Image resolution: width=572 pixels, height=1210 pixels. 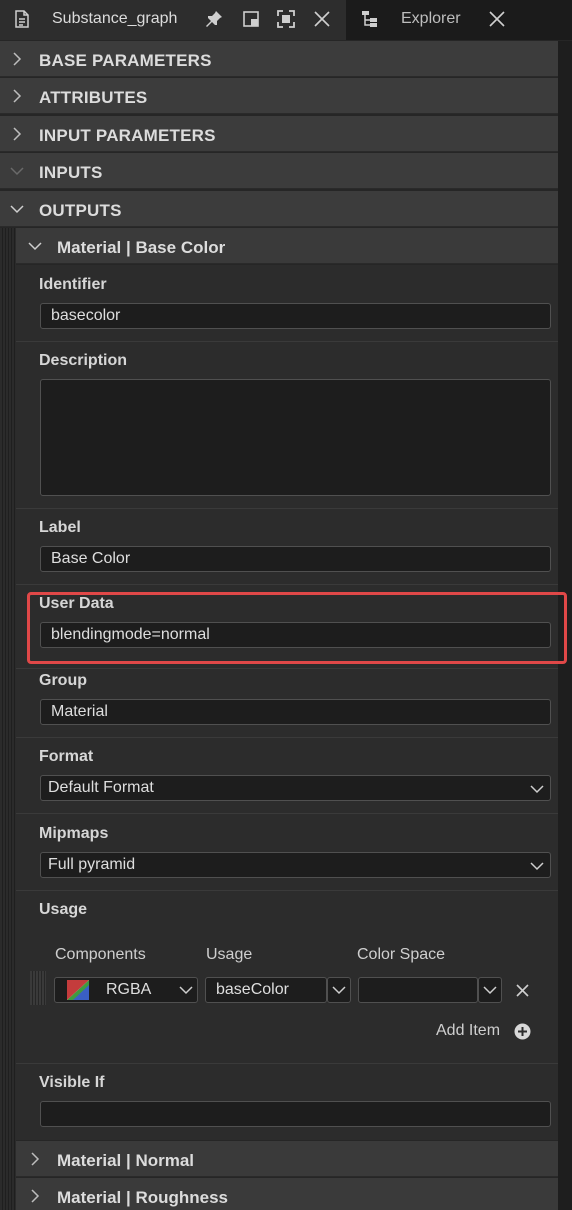 What do you see at coordinates (295, 437) in the screenshot?
I see `description-field` at bounding box center [295, 437].